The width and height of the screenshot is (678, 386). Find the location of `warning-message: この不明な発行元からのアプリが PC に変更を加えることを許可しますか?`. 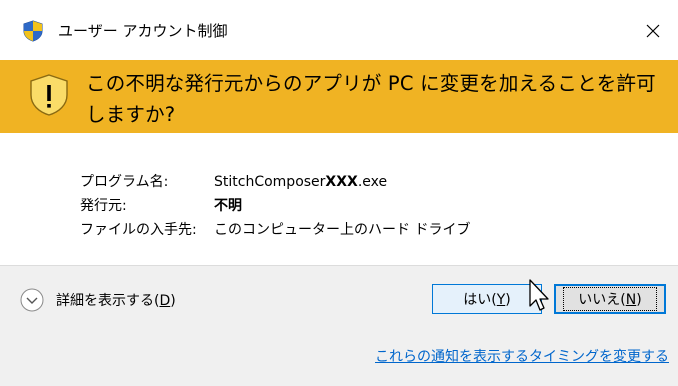

warning-message: この不明な発行元からのアプリが PC に変更を加えることを許可しますか? is located at coordinates (371, 99).